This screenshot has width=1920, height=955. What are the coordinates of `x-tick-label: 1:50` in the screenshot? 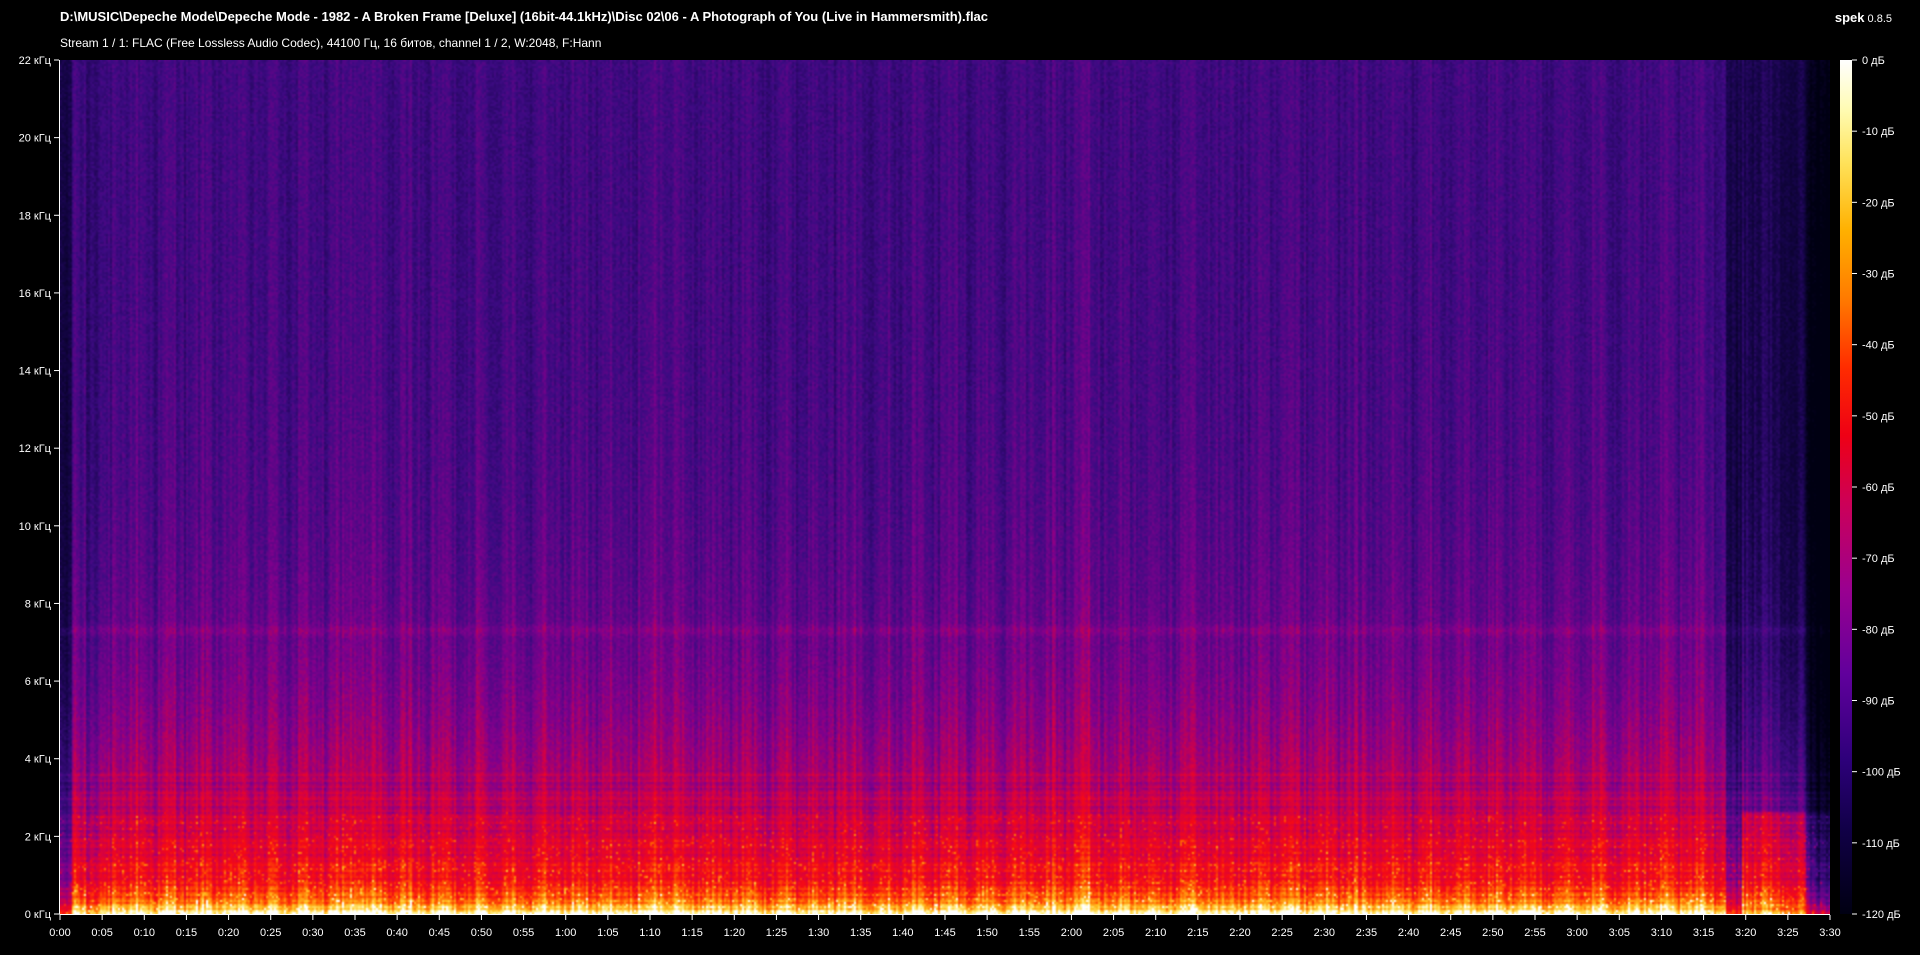 It's located at (986, 933).